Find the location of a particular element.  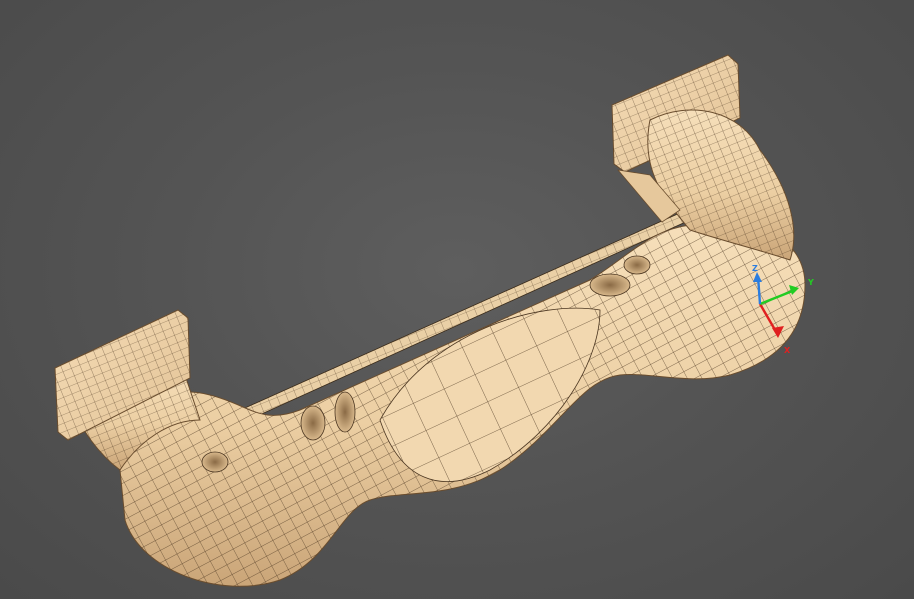

z-axis-label: Z is located at coordinates (755, 268).